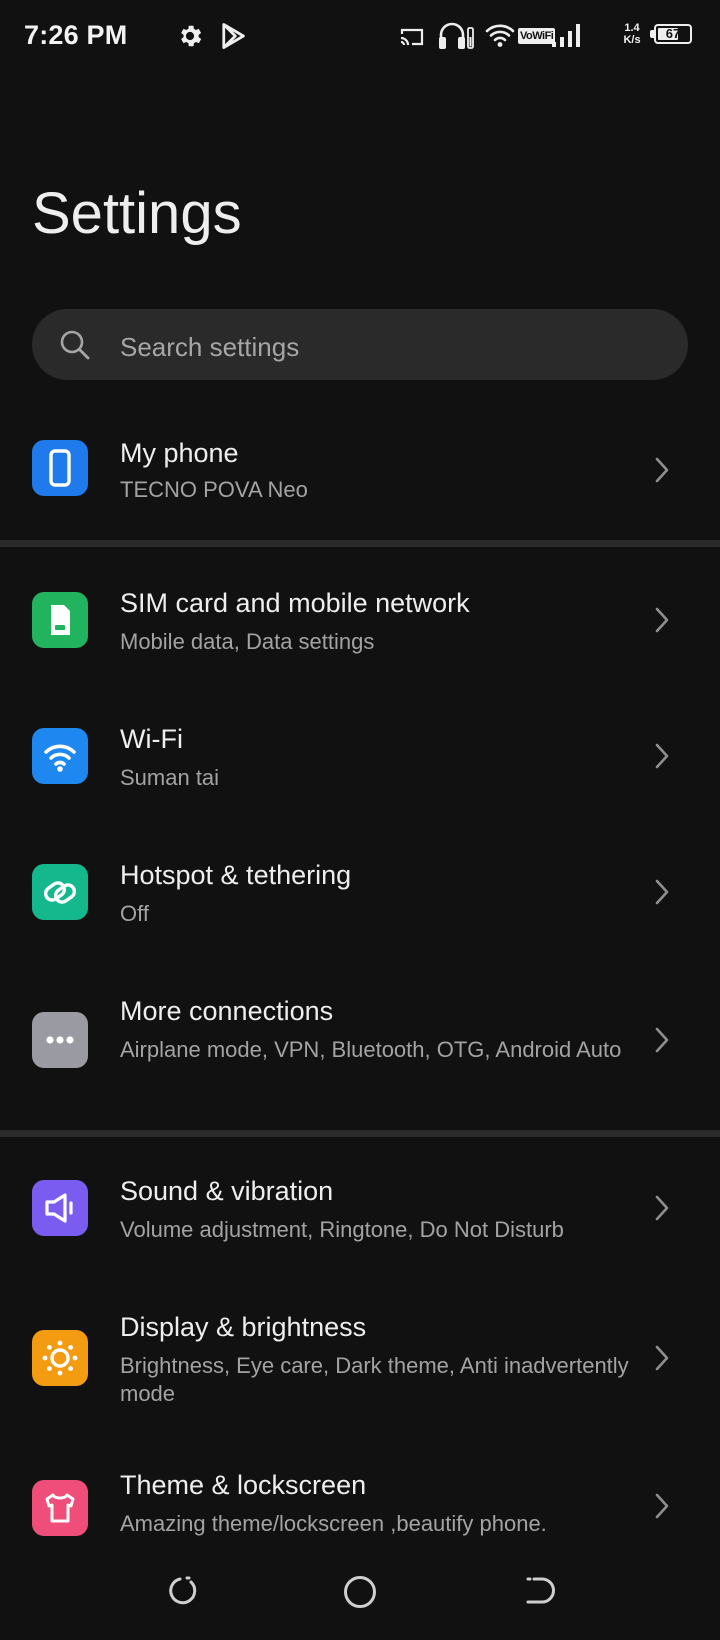 Image resolution: width=720 pixels, height=1640 pixels. What do you see at coordinates (360, 767) in the screenshot?
I see `settings-item-wifi: Wi-Fi Suman tai` at bounding box center [360, 767].